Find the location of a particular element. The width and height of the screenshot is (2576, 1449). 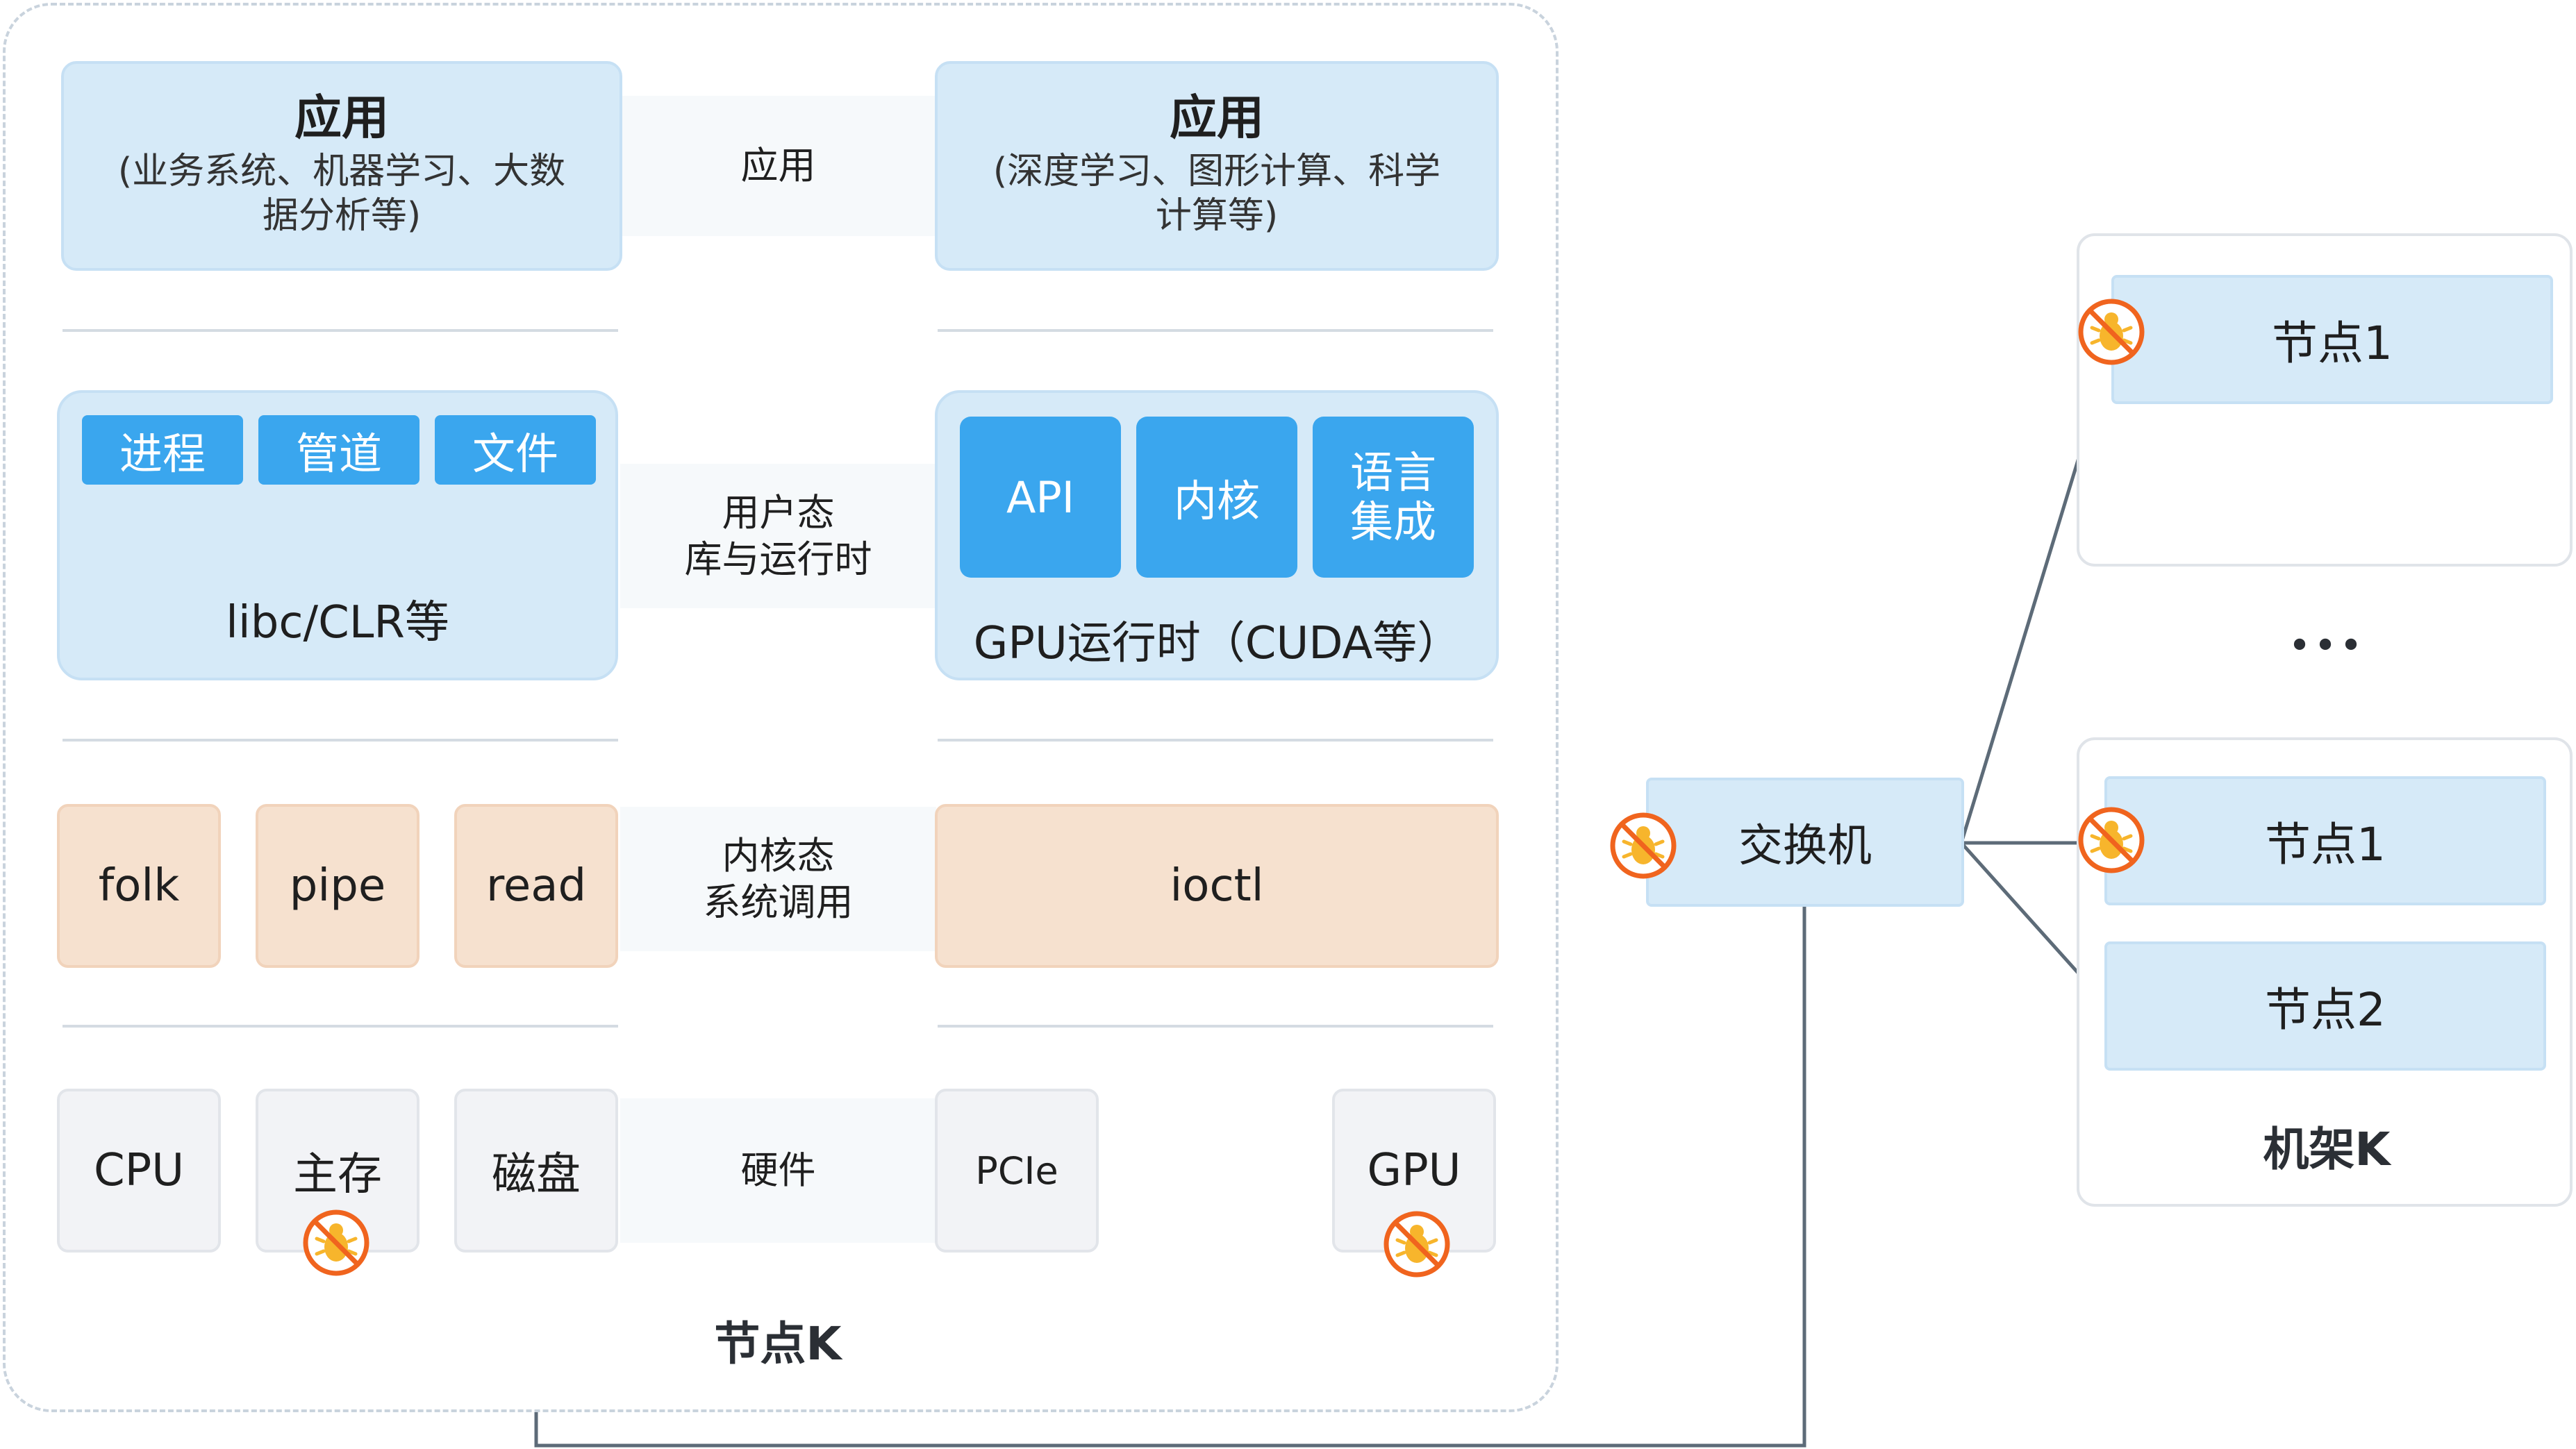

band-application: 应用 is located at coordinates (778, 166).